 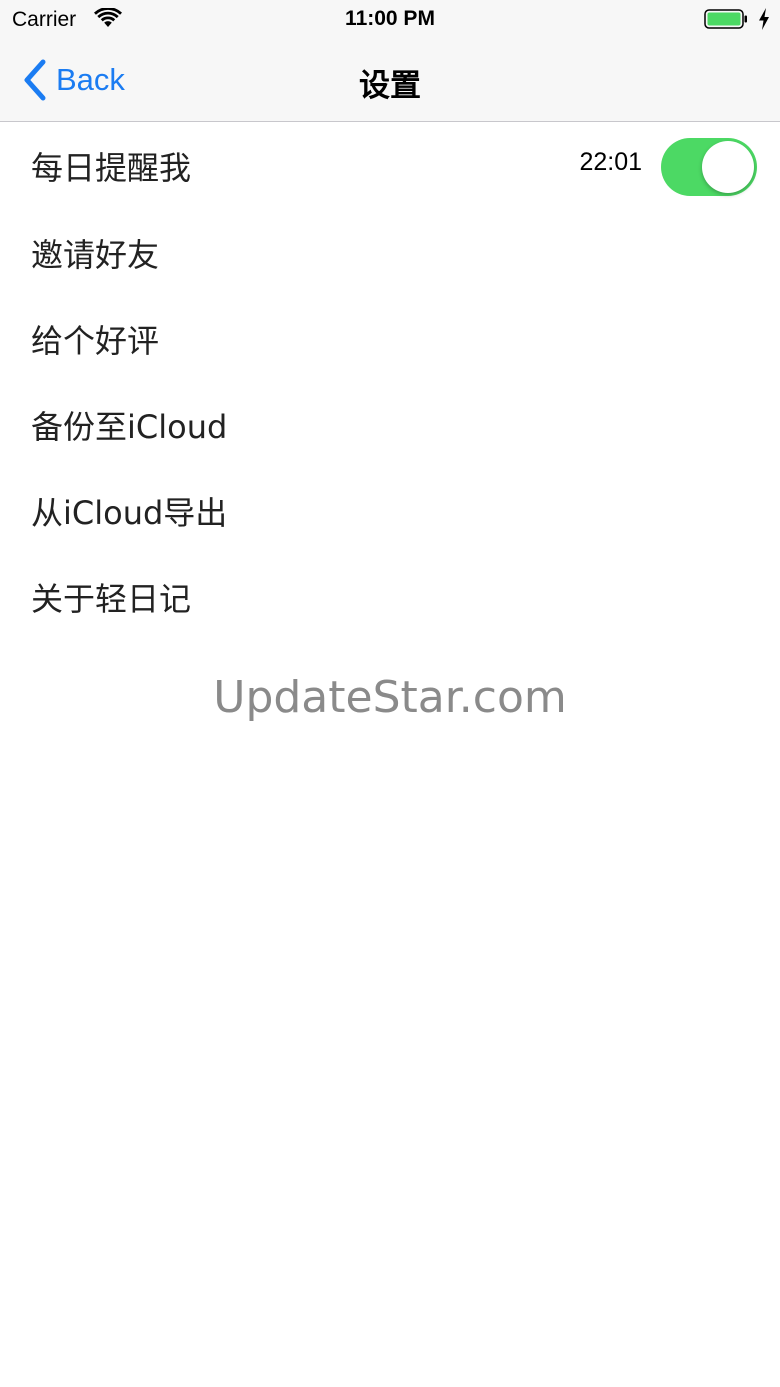 What do you see at coordinates (129, 513) in the screenshot?
I see `list-item-label: 从iCloud导出` at bounding box center [129, 513].